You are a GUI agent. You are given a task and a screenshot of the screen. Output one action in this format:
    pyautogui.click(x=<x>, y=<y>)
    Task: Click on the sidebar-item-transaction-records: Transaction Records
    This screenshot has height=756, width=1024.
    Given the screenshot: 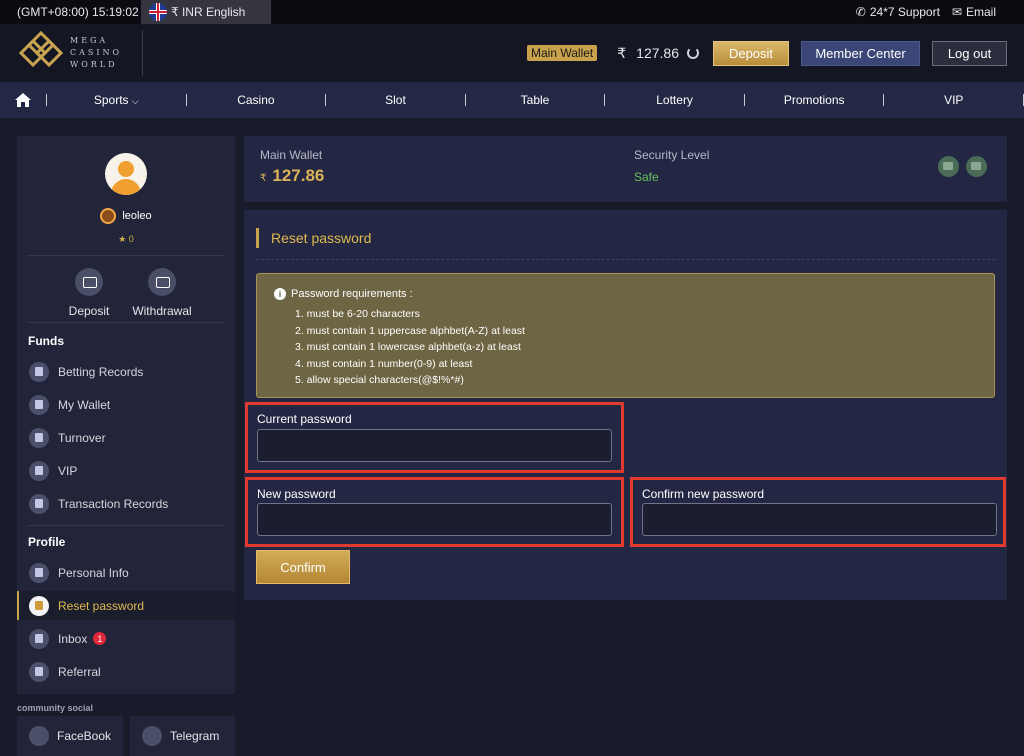 What is the action you would take?
    pyautogui.click(x=126, y=503)
    